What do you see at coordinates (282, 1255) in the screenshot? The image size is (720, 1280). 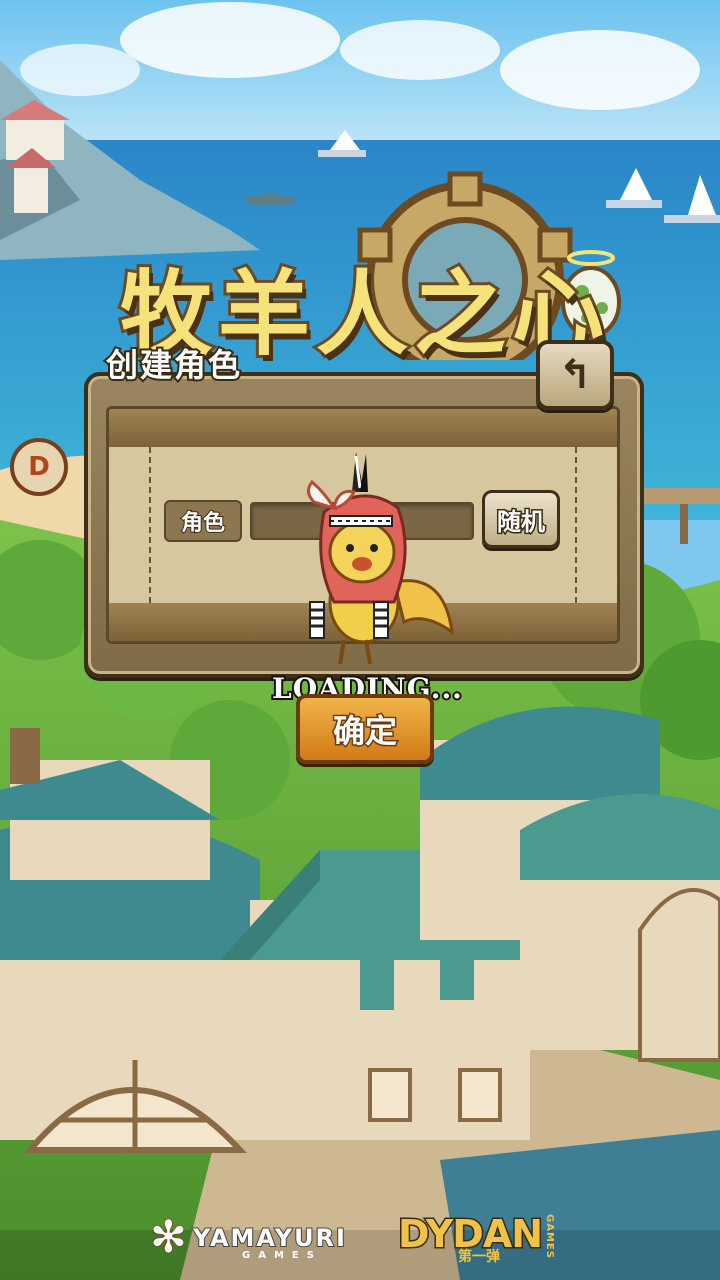 I see `publisher-sub: GAMES` at bounding box center [282, 1255].